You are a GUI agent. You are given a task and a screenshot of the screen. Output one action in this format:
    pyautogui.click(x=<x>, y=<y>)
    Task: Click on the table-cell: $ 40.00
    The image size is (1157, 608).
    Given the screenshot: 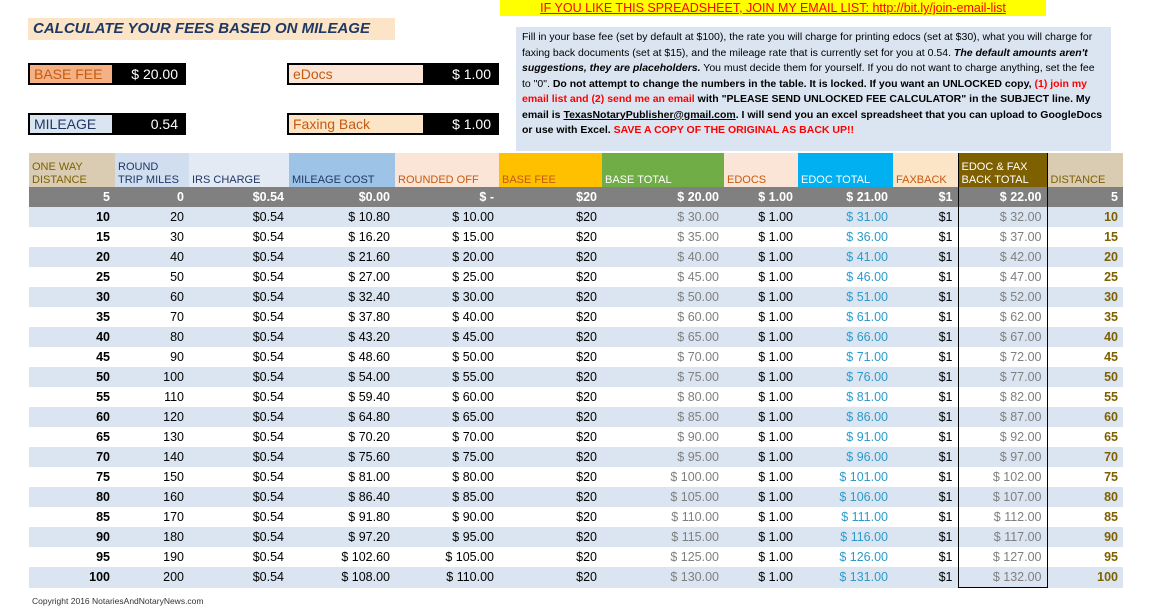 What is the action you would take?
    pyautogui.click(x=473, y=317)
    